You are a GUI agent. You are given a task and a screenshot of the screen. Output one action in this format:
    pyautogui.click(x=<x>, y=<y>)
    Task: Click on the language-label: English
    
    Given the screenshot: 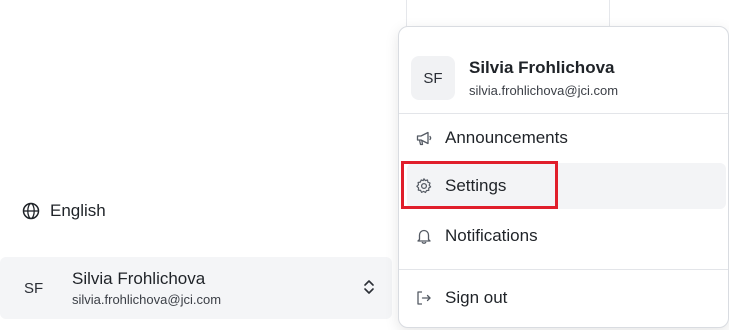 What is the action you would take?
    pyautogui.click(x=78, y=210)
    